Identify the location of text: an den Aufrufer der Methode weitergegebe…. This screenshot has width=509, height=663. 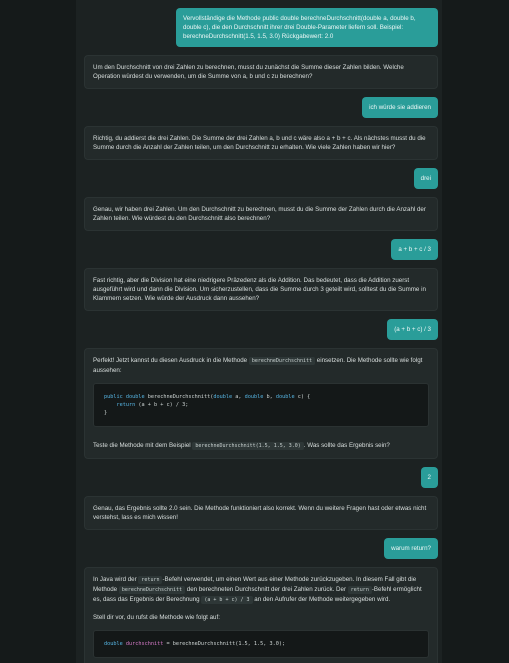
(322, 599).